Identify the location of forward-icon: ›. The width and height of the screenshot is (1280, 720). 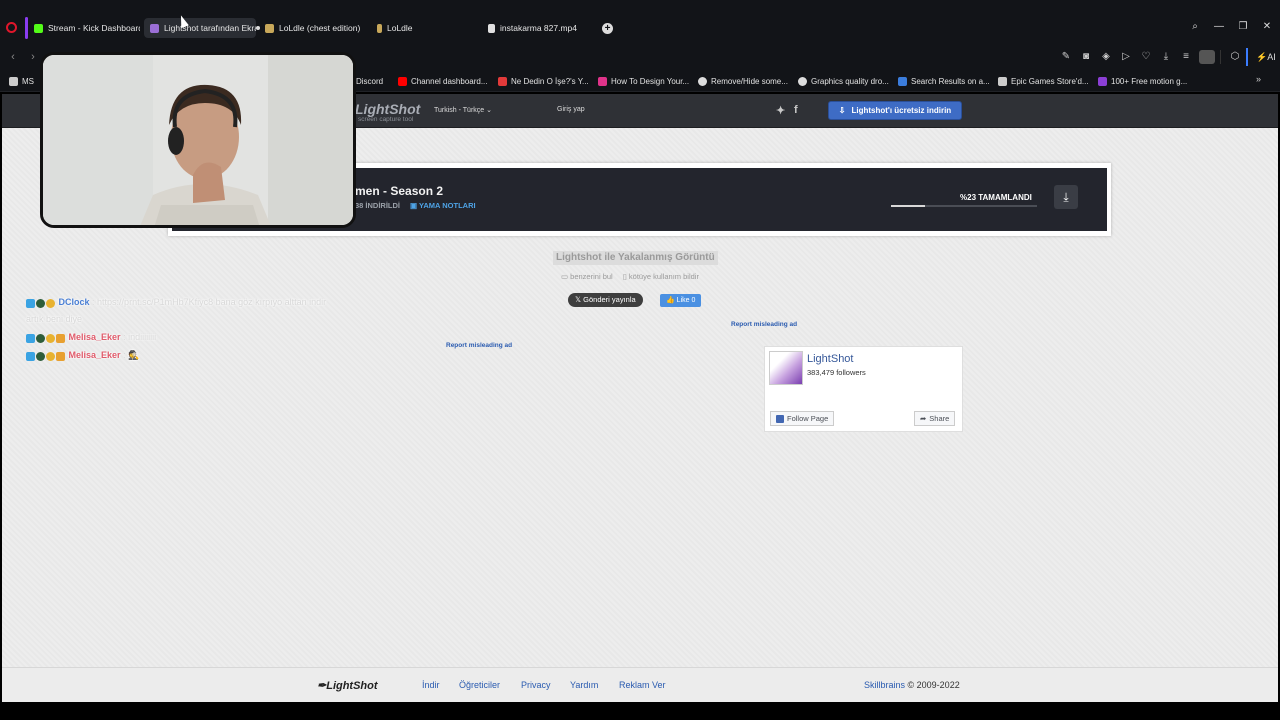
(33, 57).